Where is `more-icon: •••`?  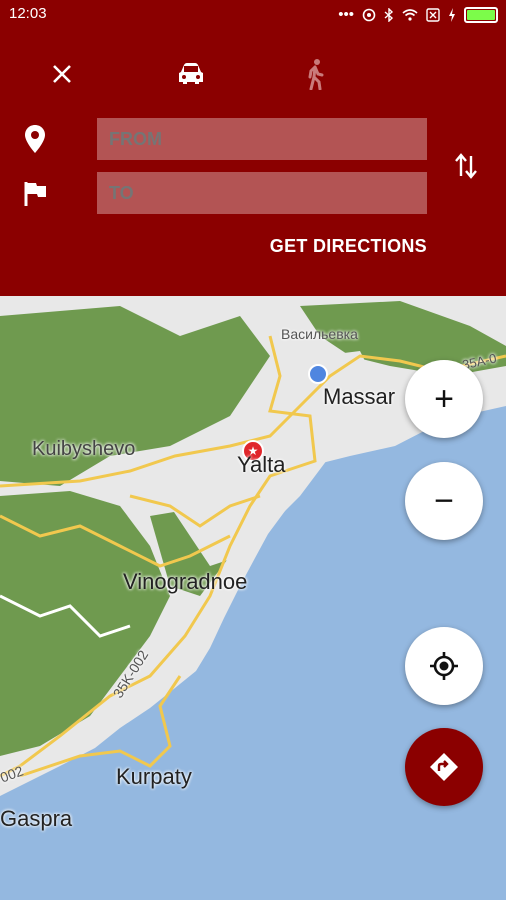
more-icon: ••• is located at coordinates (346, 14).